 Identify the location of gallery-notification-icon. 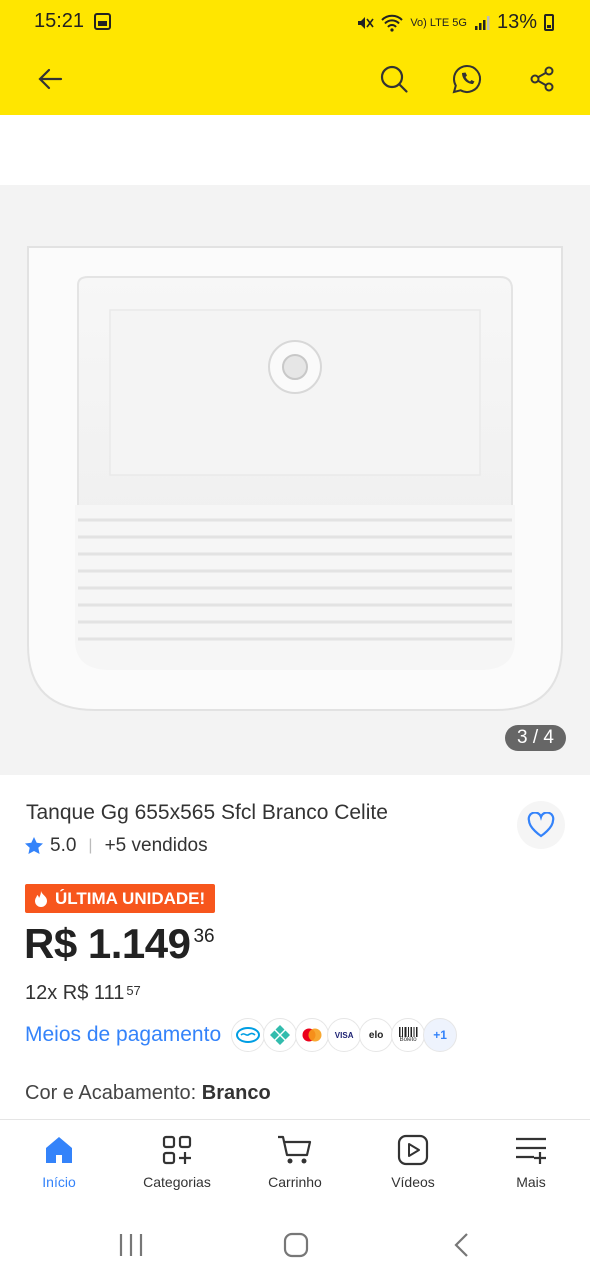
(102, 21).